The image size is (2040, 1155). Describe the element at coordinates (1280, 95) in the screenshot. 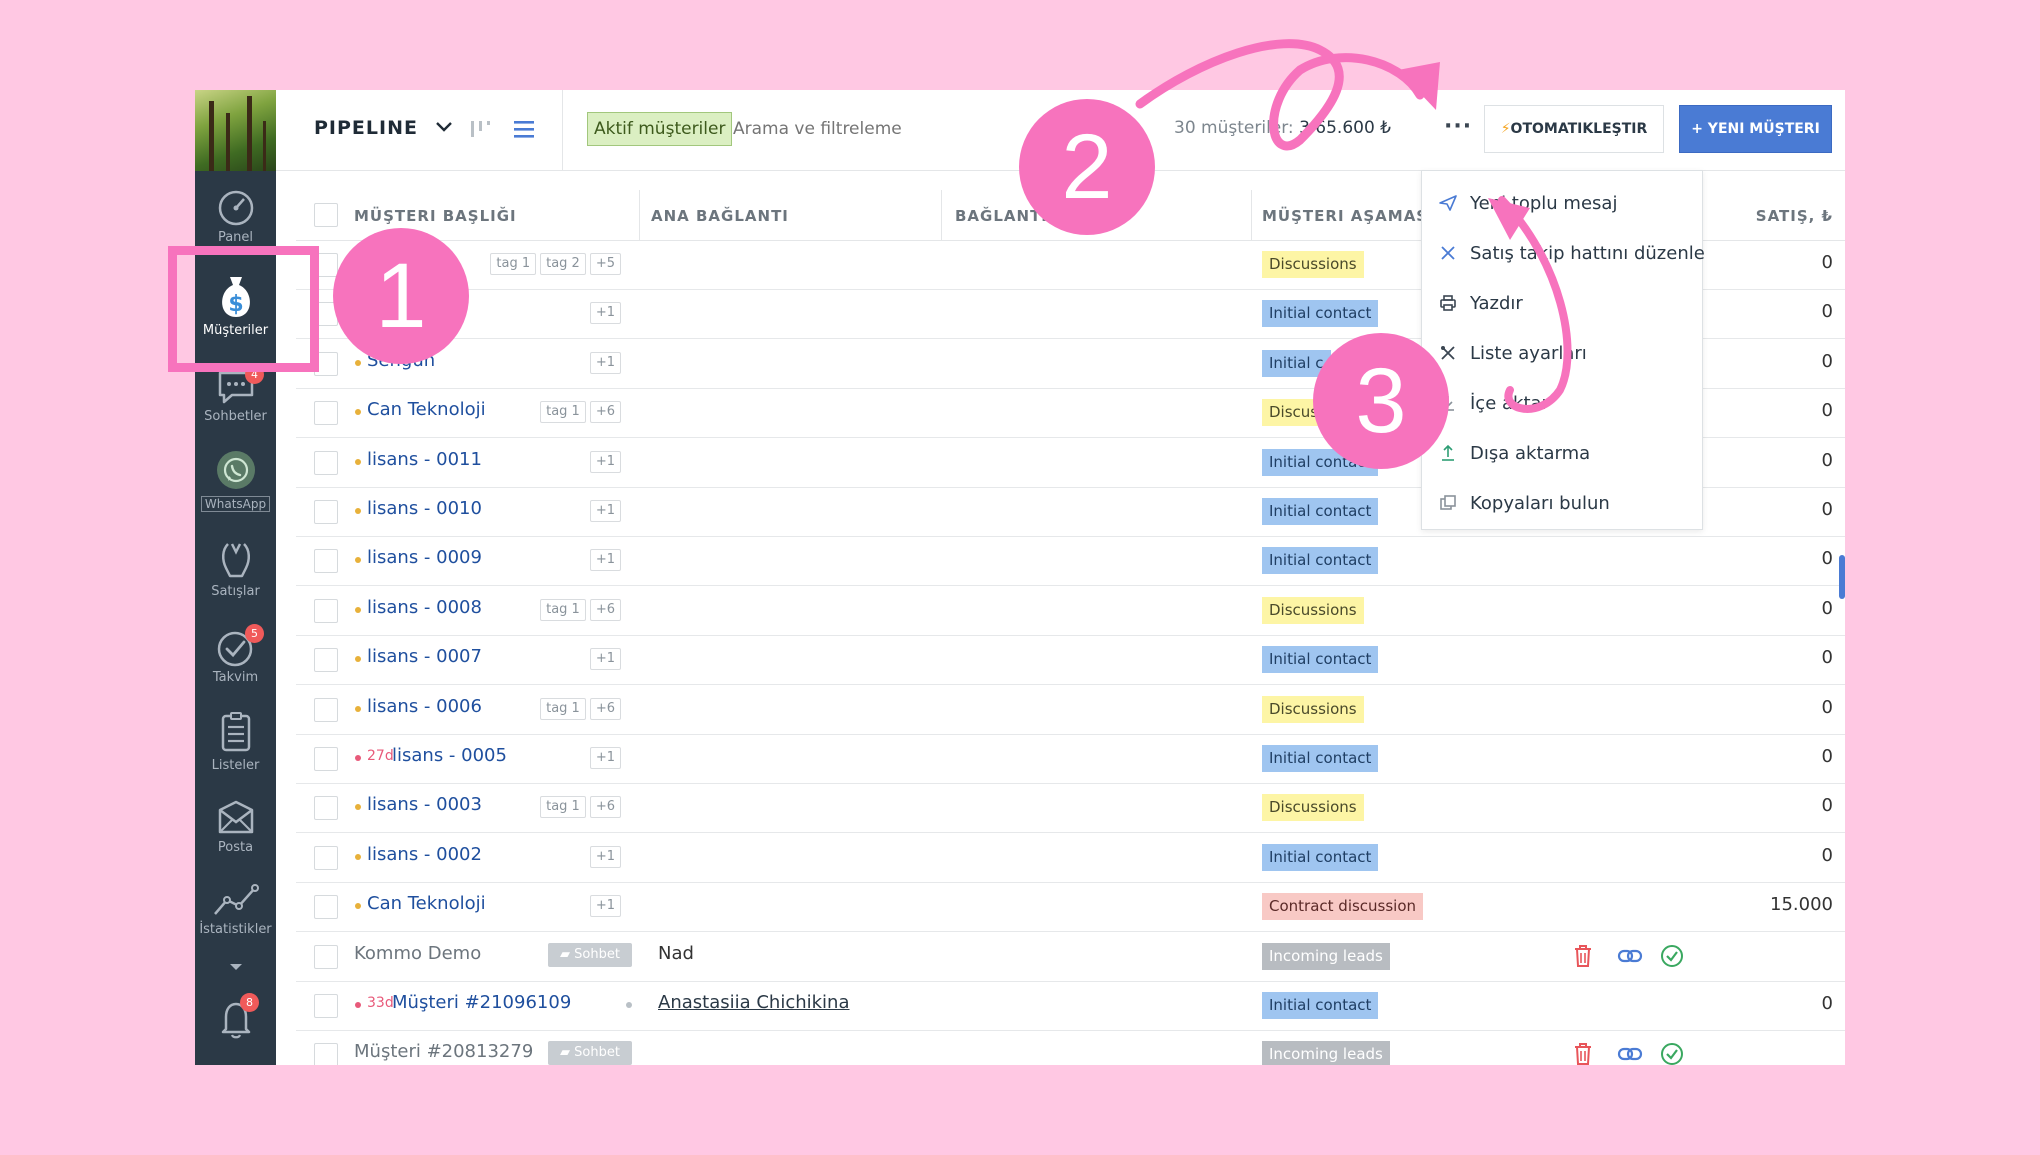

I see `arrow-2-curve` at that location.